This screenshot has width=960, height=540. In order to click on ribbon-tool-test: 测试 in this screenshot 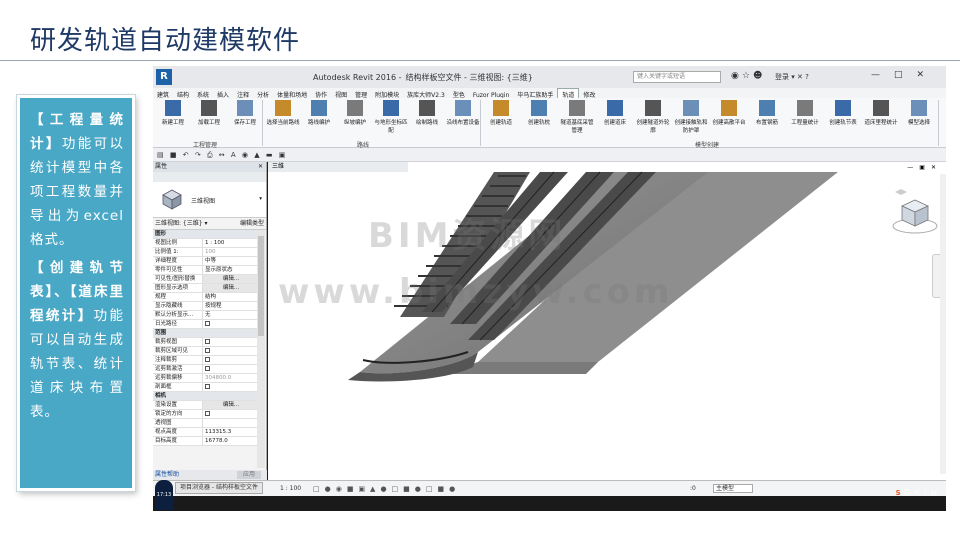, I will do `click(945, 113)`.